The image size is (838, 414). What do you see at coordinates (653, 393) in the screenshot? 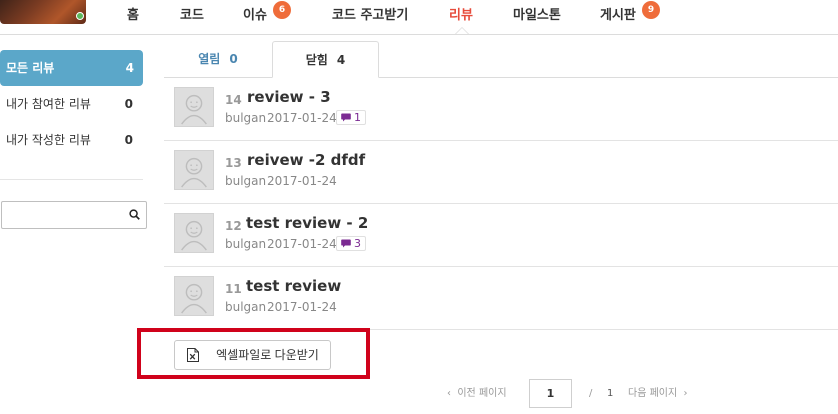
I see `next-page-label: 다음 페이지` at bounding box center [653, 393].